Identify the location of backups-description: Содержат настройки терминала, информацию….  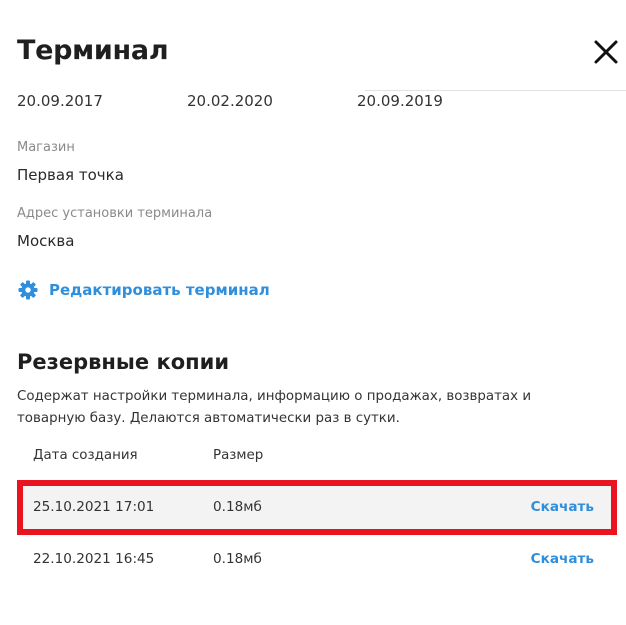
(274, 407).